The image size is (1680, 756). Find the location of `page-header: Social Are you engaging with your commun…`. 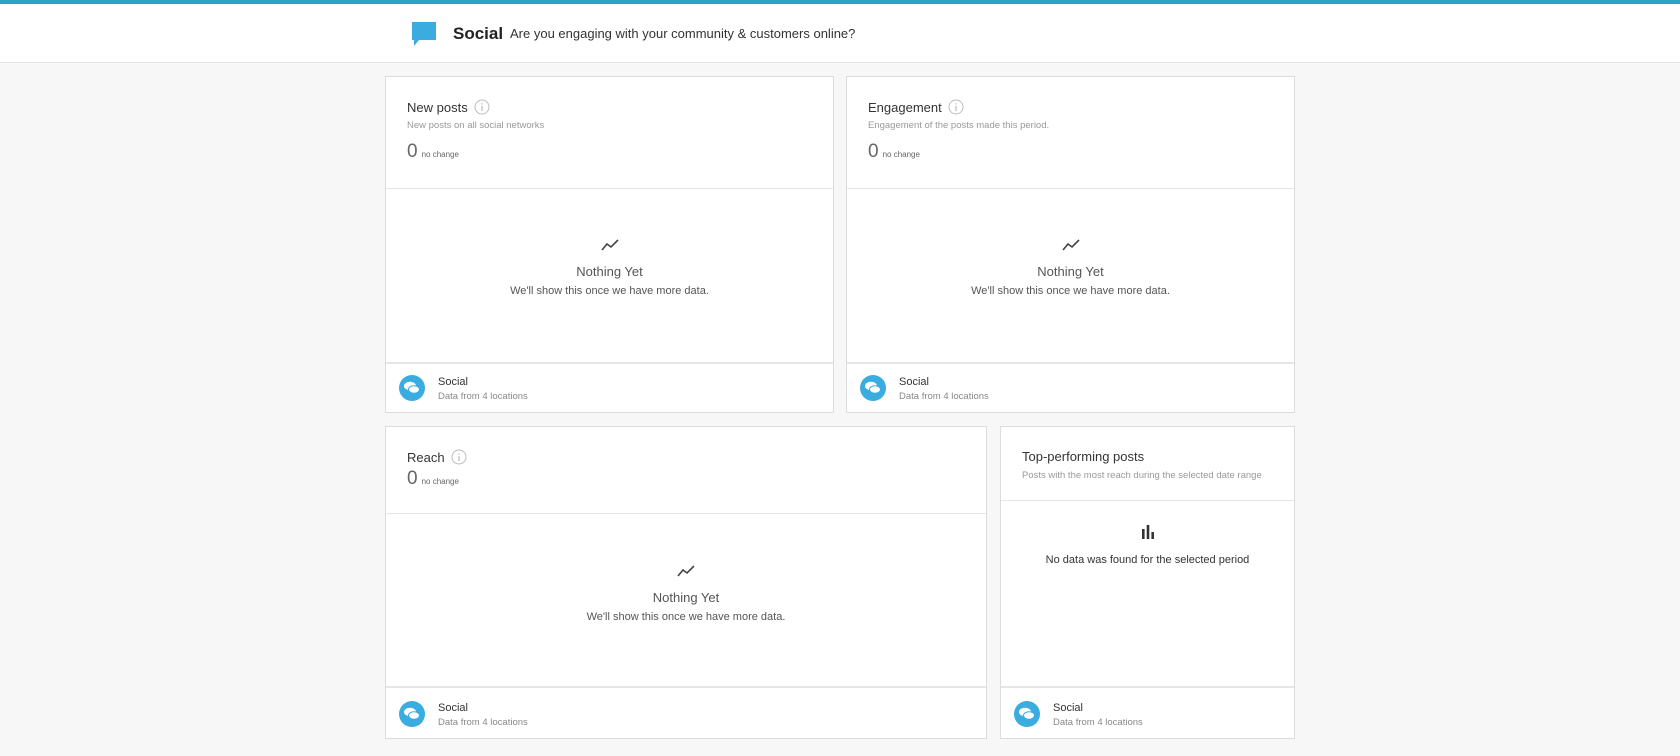

page-header: Social Are you engaging with your commun… is located at coordinates (840, 33).